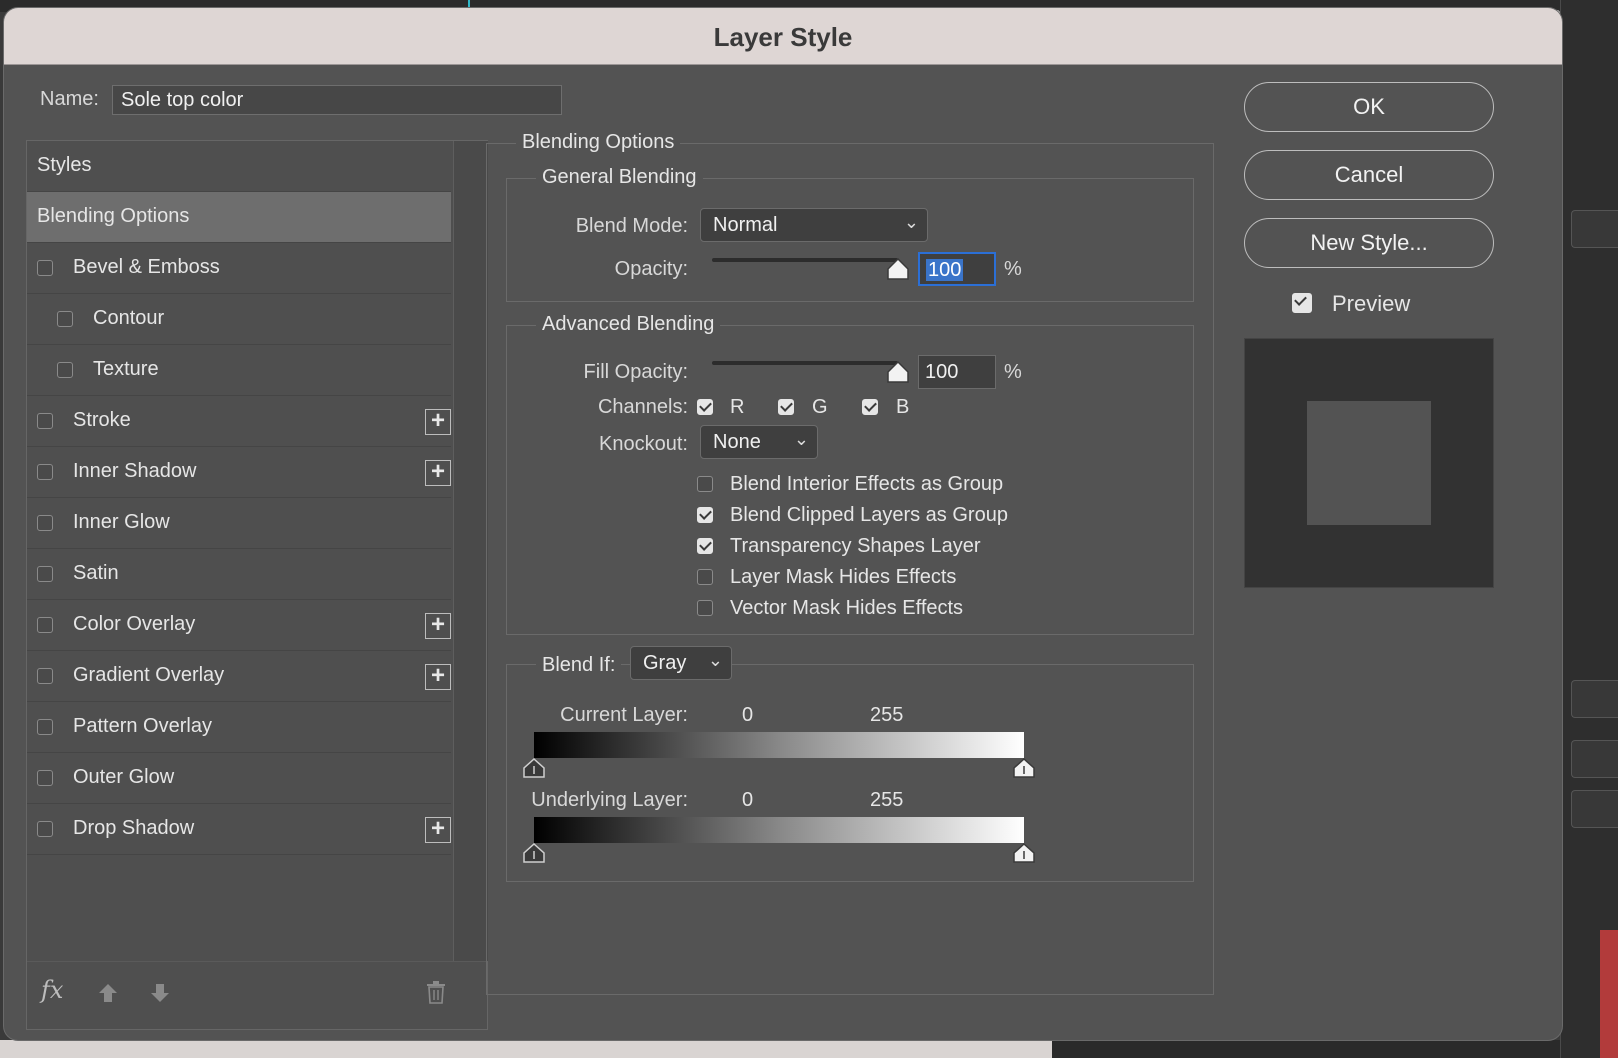 Image resolution: width=1618 pixels, height=1058 pixels. What do you see at coordinates (1024, 853) in the screenshot?
I see `underlying-layer-white-thumb` at bounding box center [1024, 853].